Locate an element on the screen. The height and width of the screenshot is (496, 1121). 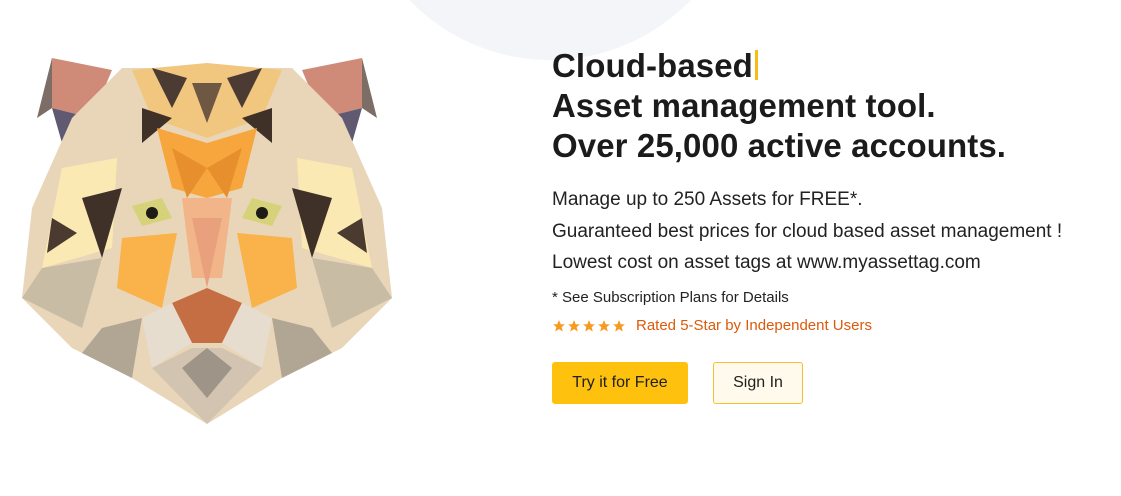
star-rating is located at coordinates (589, 326).